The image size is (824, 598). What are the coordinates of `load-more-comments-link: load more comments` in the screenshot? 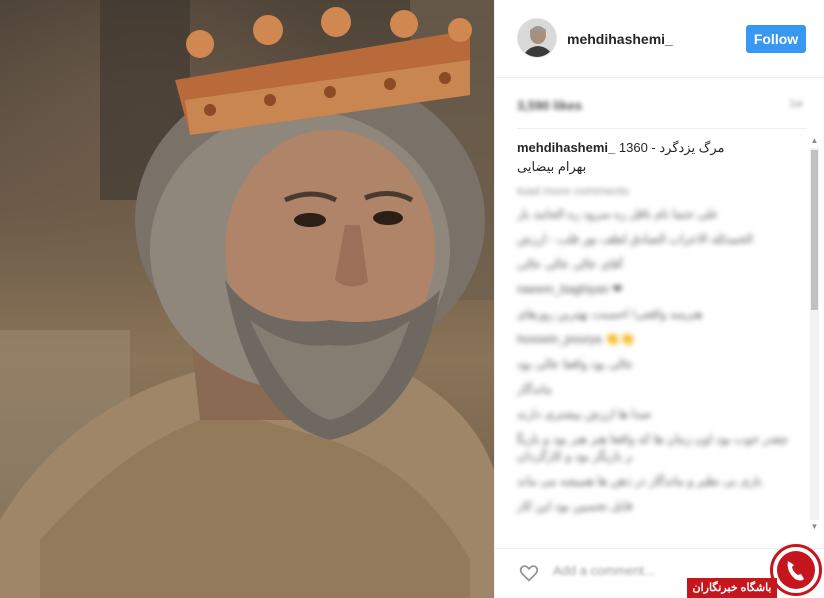 It's located at (573, 191).